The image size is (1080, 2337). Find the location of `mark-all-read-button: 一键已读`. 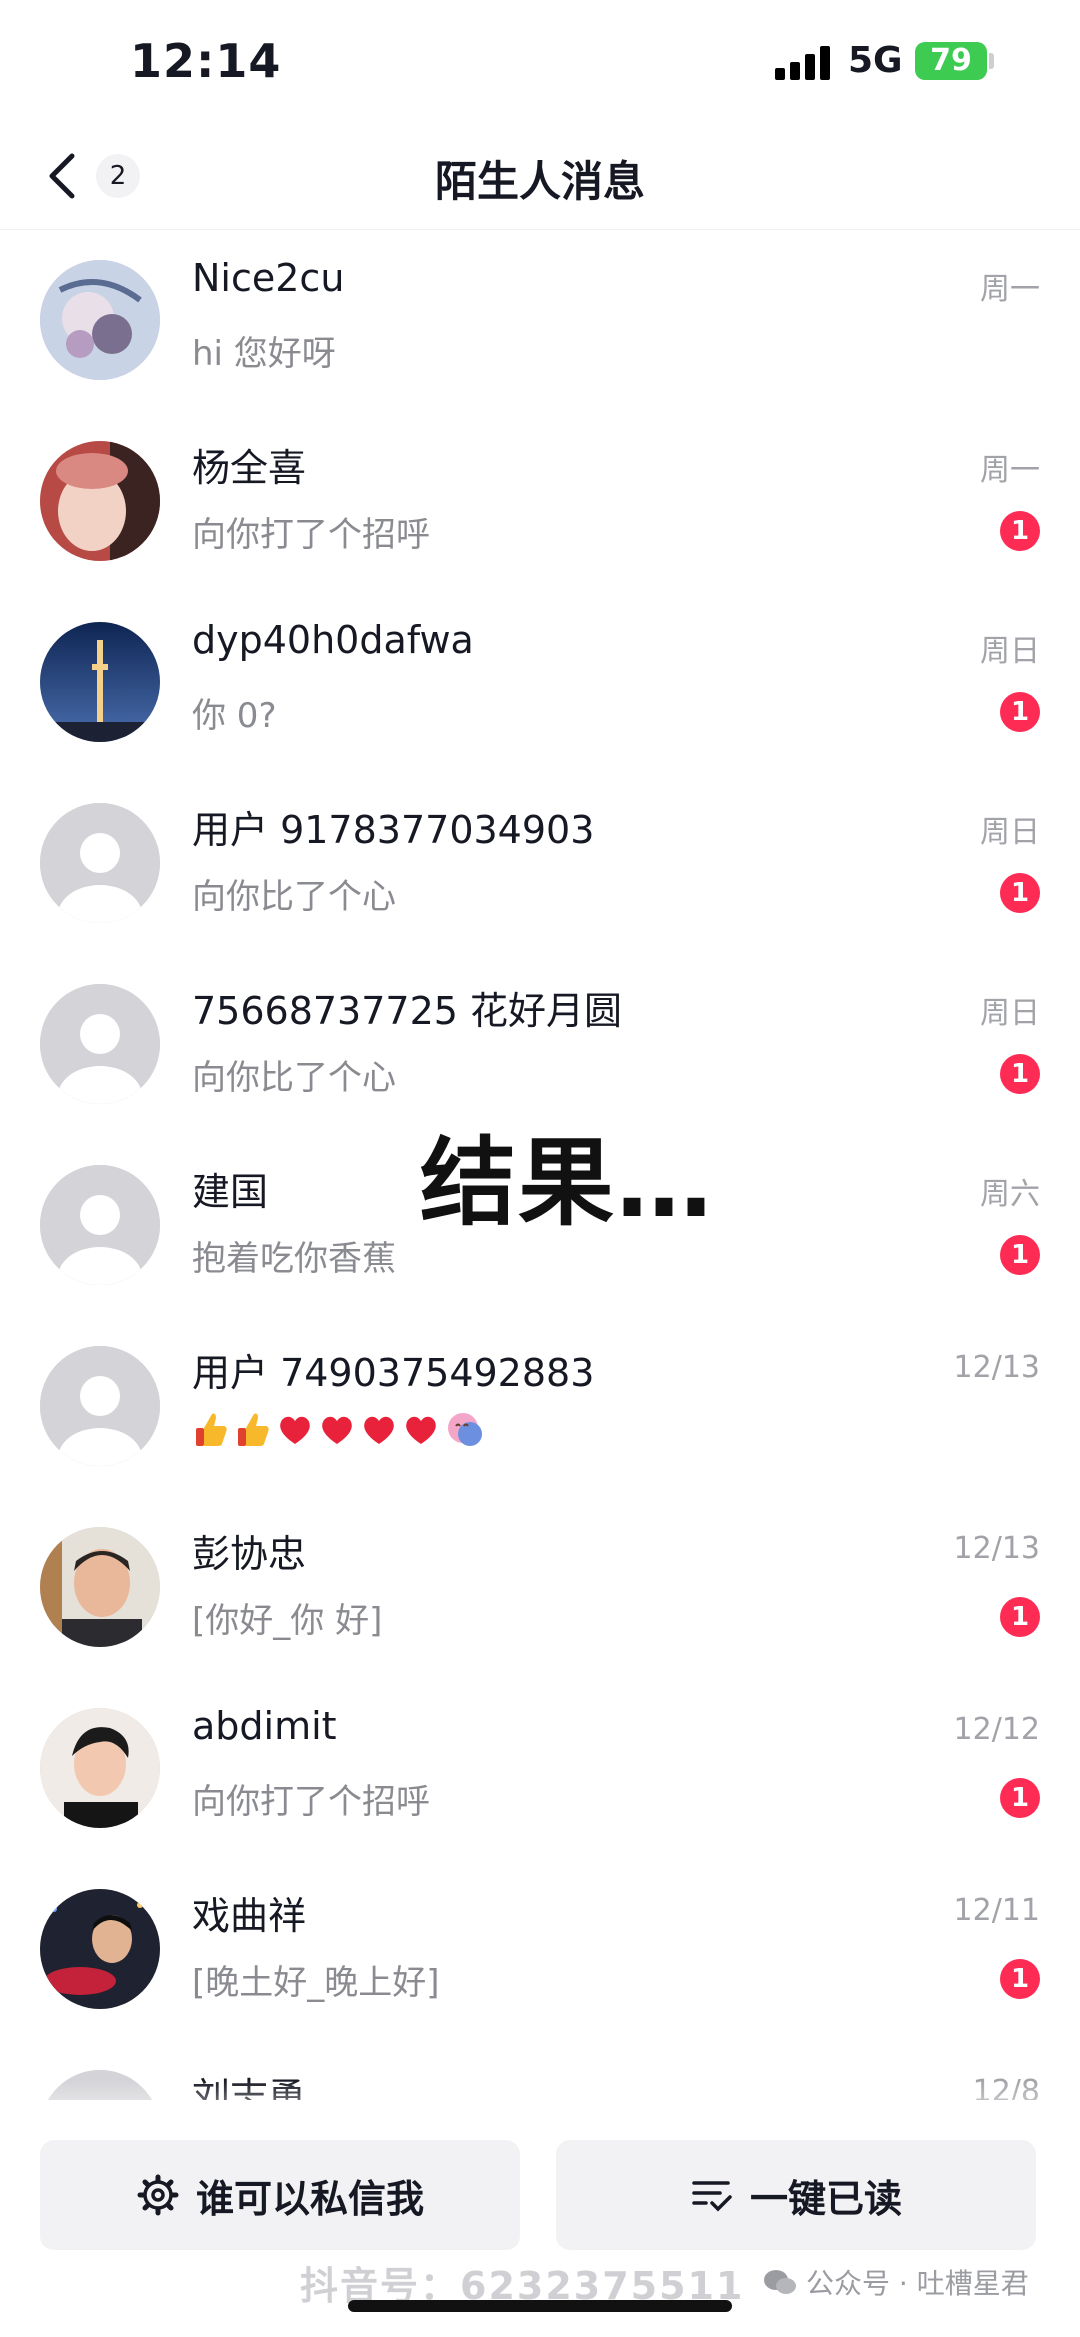

mark-all-read-button: 一键已读 is located at coordinates (796, 2195).